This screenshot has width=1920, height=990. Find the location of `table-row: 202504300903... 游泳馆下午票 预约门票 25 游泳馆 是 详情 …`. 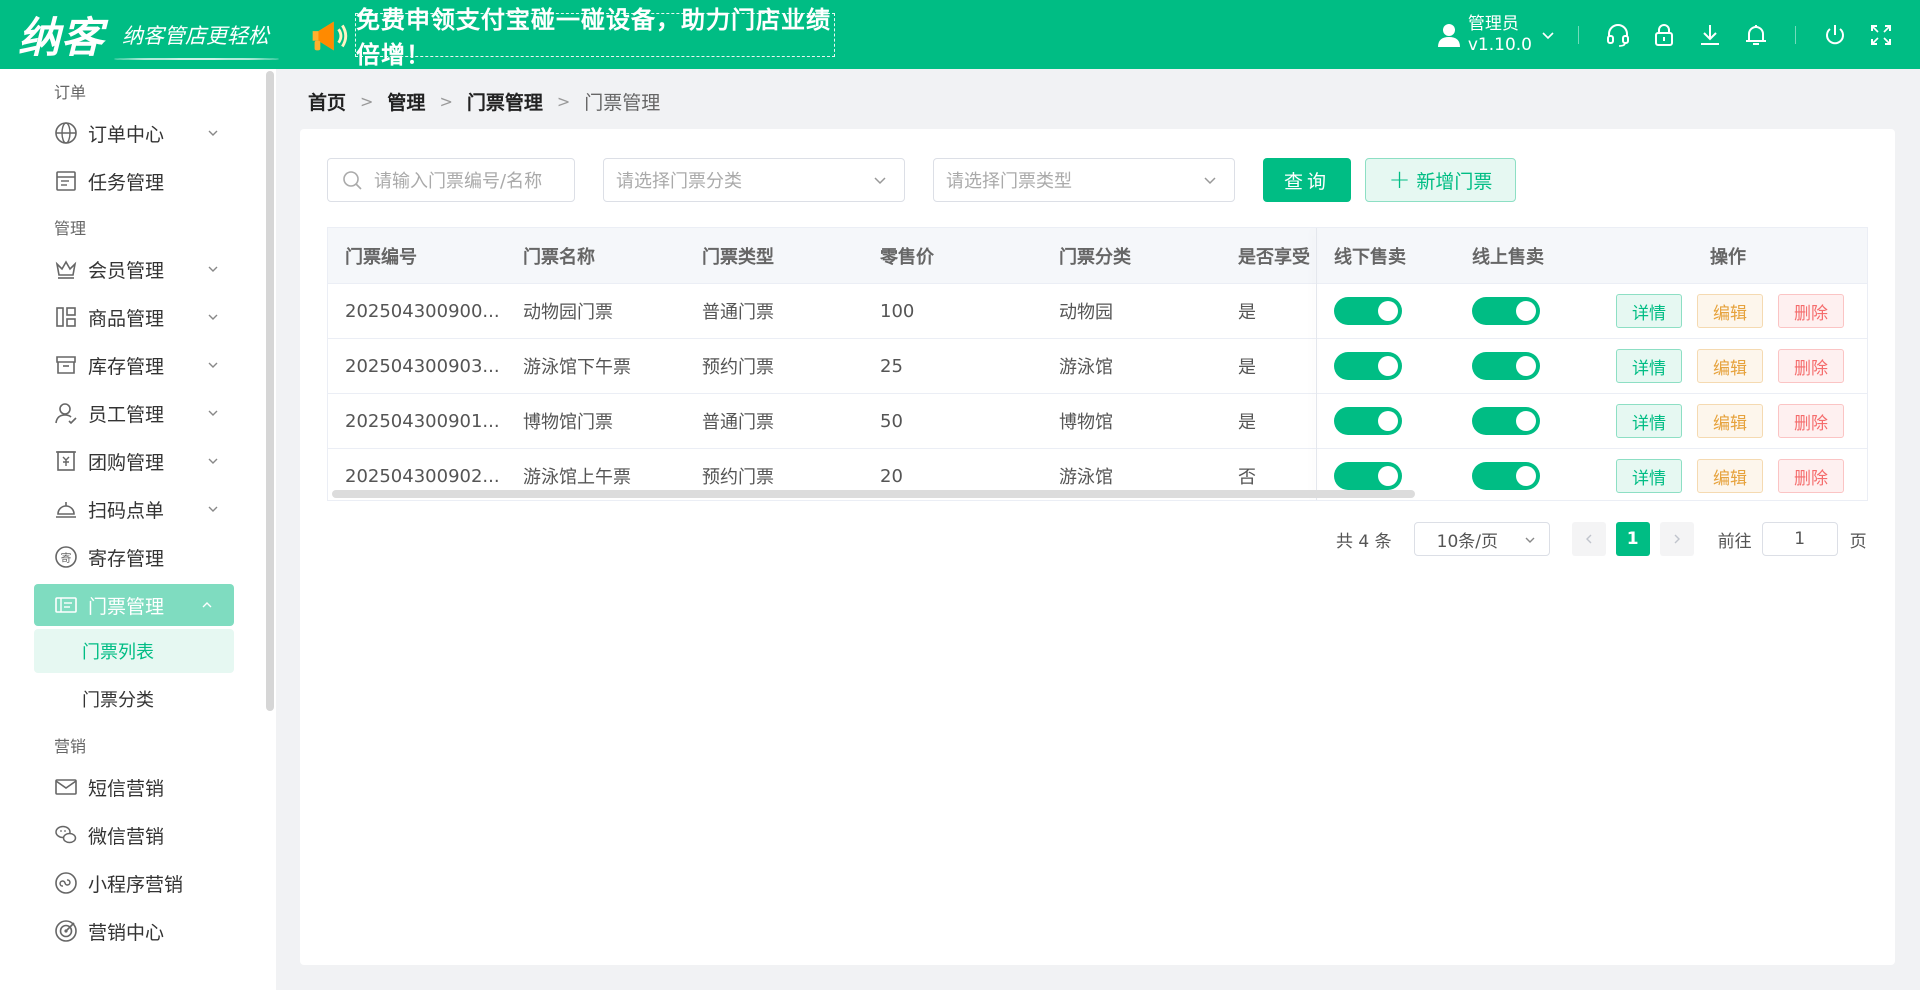

table-row: 202504300903... 游泳馆下午票 预约门票 25 游泳馆 是 详情 … is located at coordinates (1097, 365).